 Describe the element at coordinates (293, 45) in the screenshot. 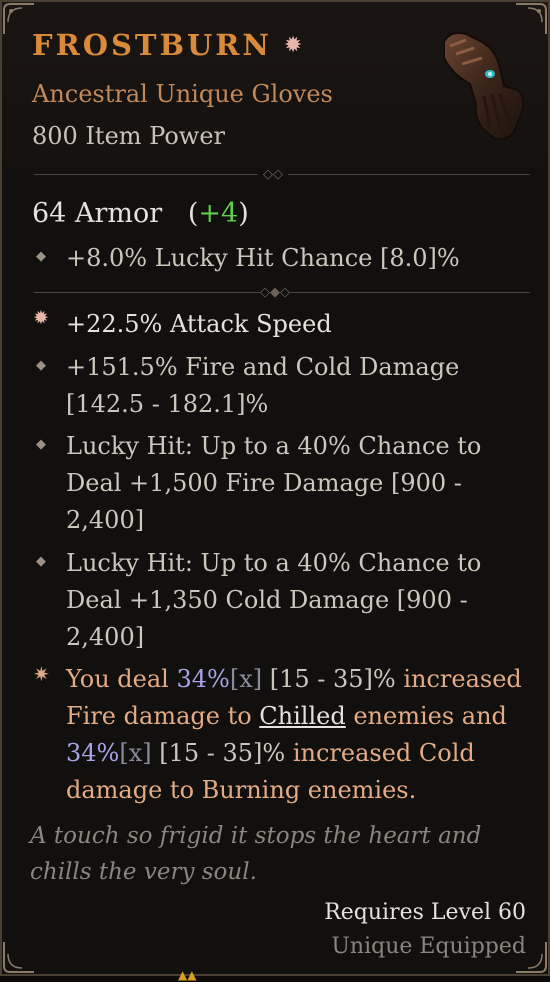

I see `unique-star-icon: ✹` at that location.